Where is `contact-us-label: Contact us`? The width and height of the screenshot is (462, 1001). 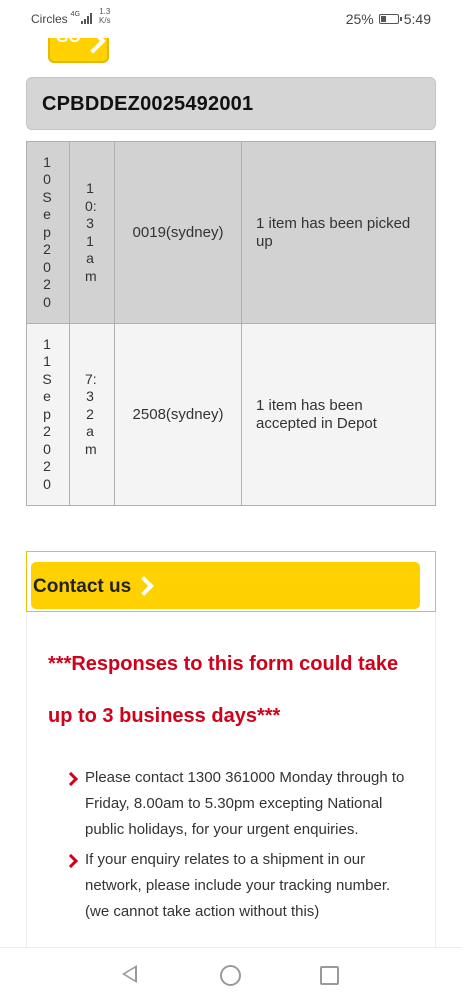 contact-us-label: Contact us is located at coordinates (82, 586).